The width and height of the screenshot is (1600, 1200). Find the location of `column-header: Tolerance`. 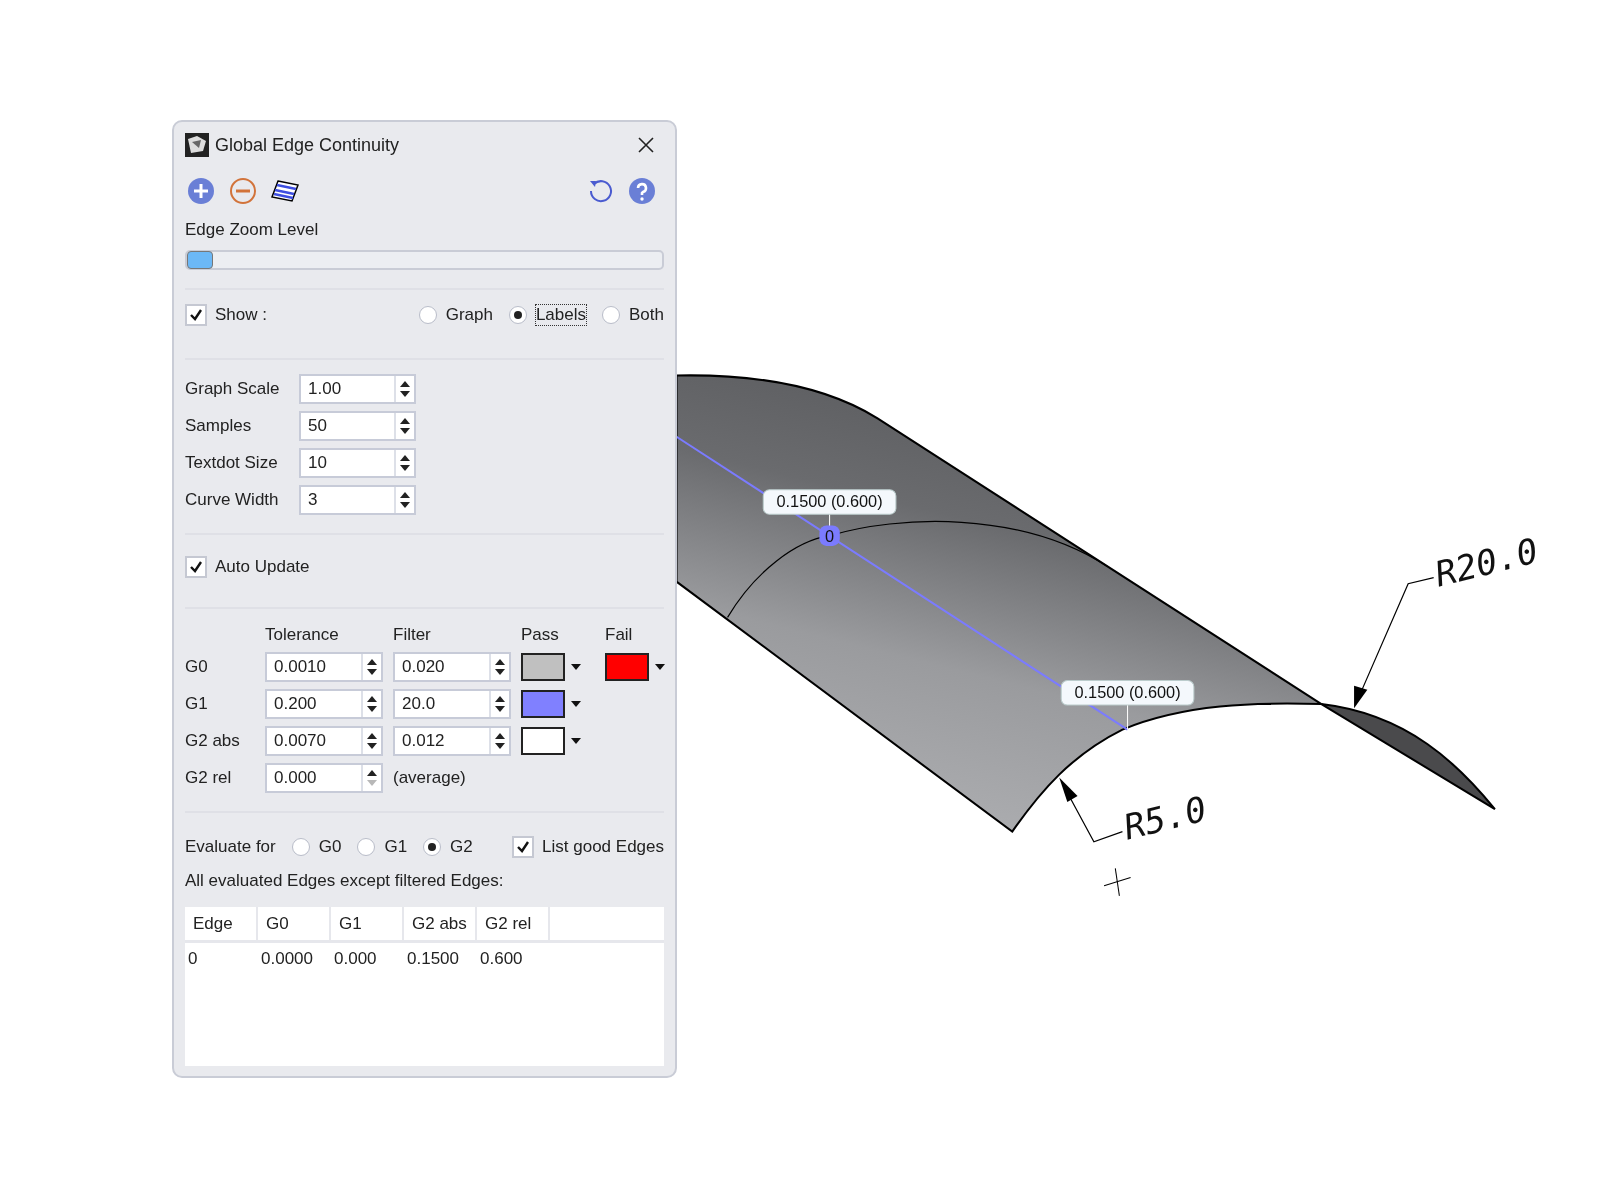

column-header: Tolerance is located at coordinates (302, 635).